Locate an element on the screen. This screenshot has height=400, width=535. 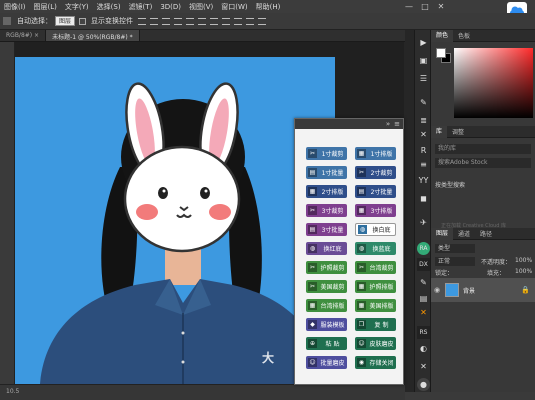
menu-help: 帮助(H) is located at coordinates (268, 7).